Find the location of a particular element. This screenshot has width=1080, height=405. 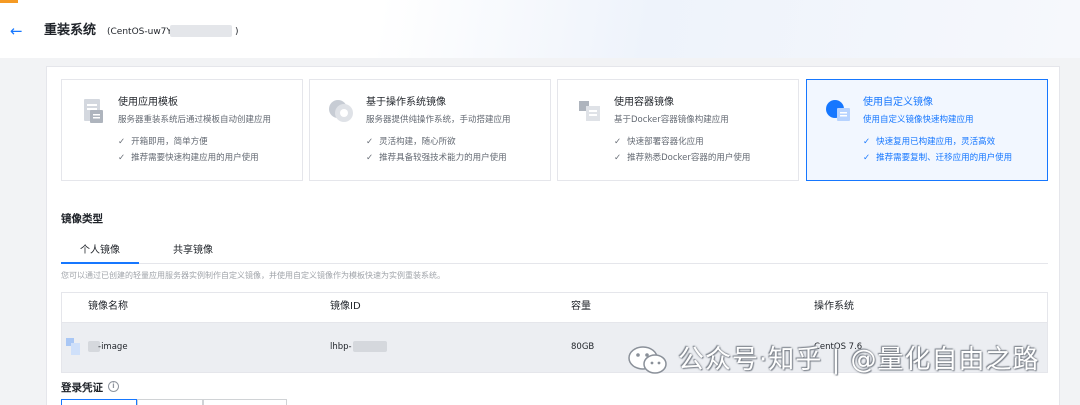

feature-text: 灵活构建，随心所欲 is located at coordinates (417, 142).